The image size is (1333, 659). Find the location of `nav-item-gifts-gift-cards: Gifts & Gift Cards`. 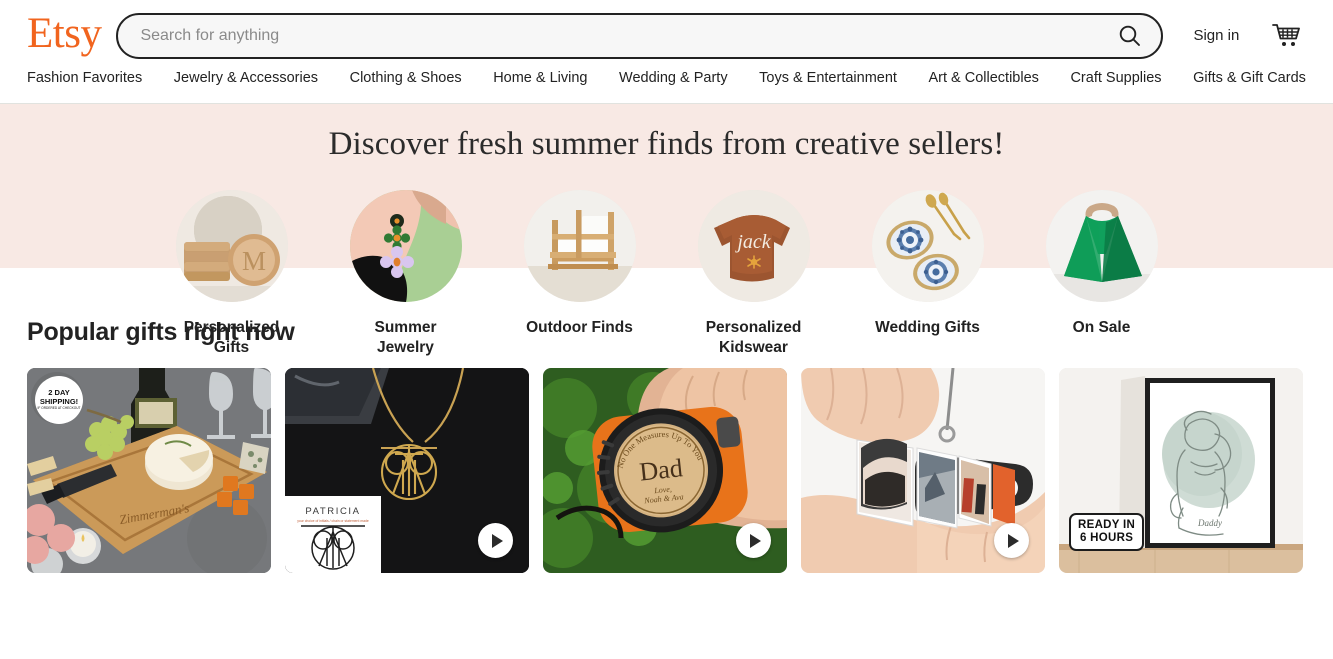

nav-item-gifts-gift-cards: Gifts & Gift Cards is located at coordinates (1249, 78).